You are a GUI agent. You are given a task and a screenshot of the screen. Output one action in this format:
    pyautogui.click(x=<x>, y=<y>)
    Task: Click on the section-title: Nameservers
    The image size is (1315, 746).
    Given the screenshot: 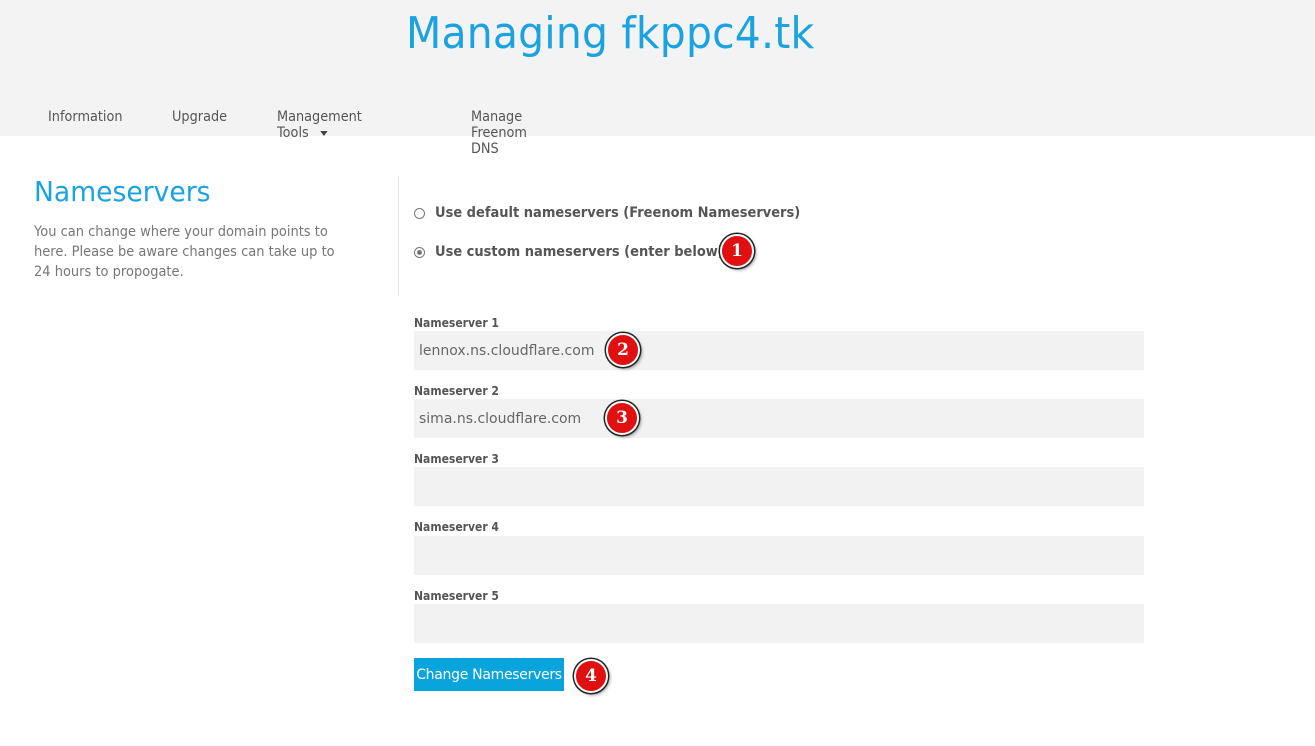 What is the action you would take?
    pyautogui.click(x=122, y=191)
    